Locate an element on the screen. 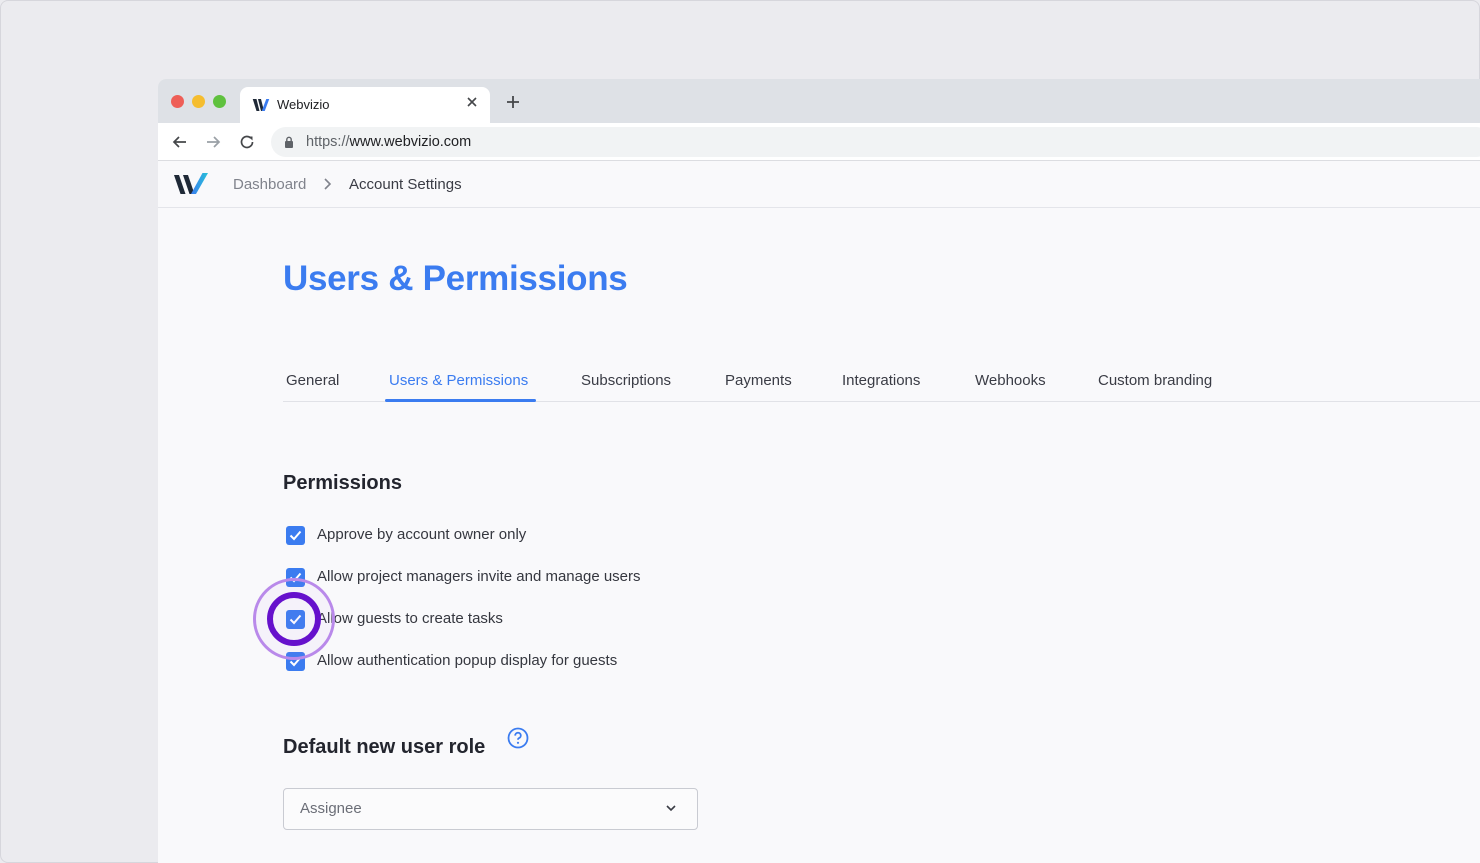  chevron-right-icon is located at coordinates (328, 184).